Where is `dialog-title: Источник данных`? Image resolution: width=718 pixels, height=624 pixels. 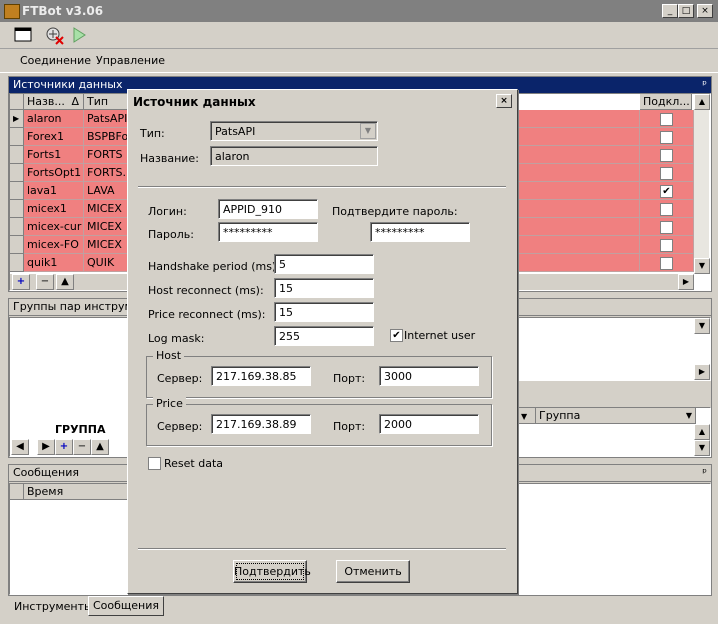
dialog-title: Источник данных is located at coordinates (194, 102).